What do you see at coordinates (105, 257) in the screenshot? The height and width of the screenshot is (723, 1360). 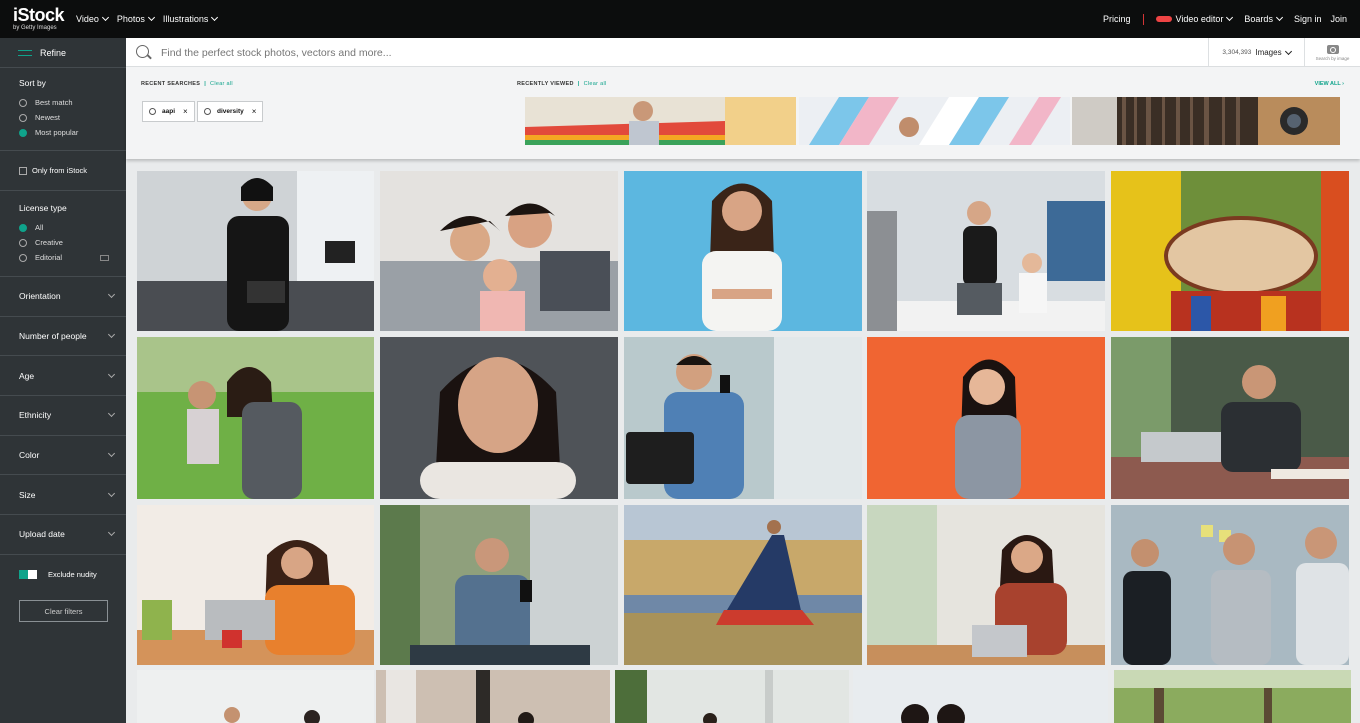 I see `info-icon` at bounding box center [105, 257].